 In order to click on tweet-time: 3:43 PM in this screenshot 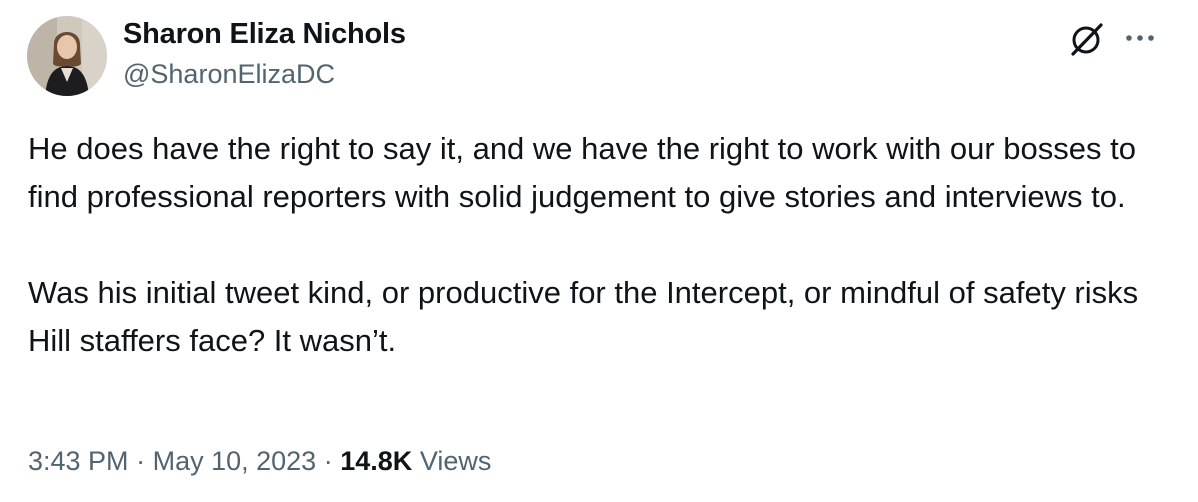, I will do `click(78, 461)`.